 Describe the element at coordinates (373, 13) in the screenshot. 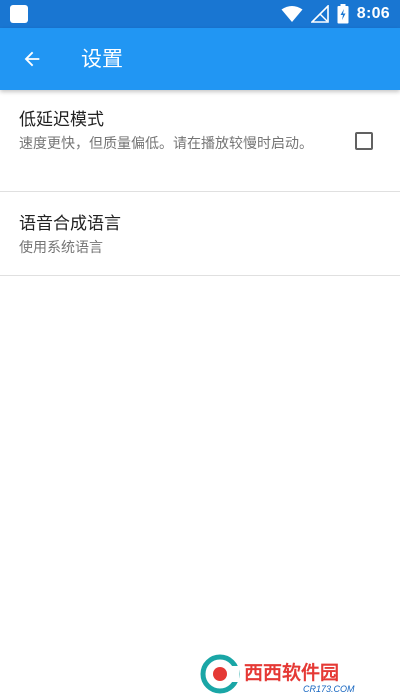

I see `status-time: 8:06` at that location.